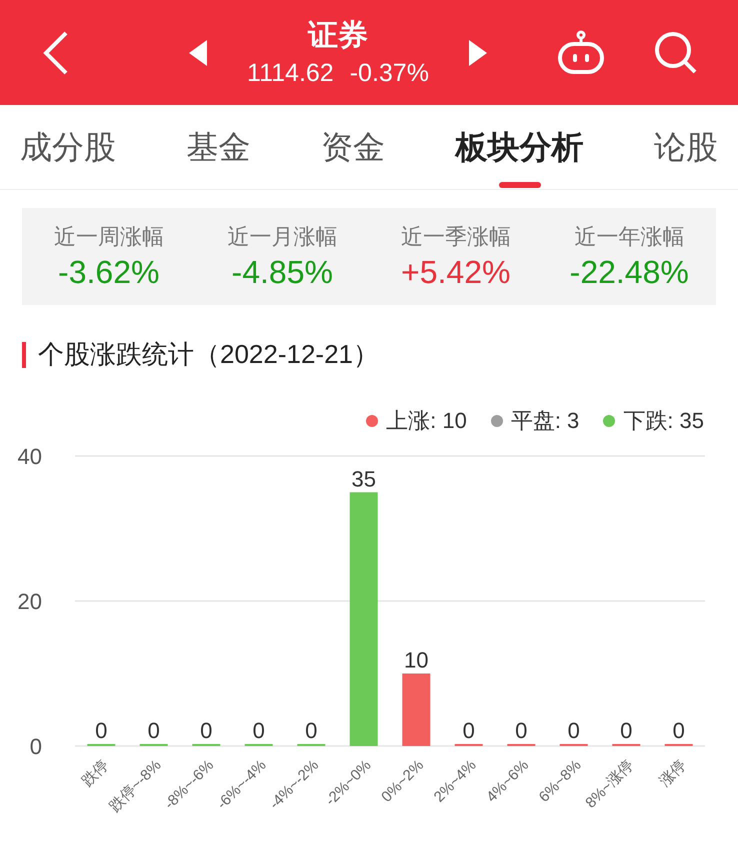  Describe the element at coordinates (95, 773) in the screenshot. I see `x-axis-label: 跌停` at that location.